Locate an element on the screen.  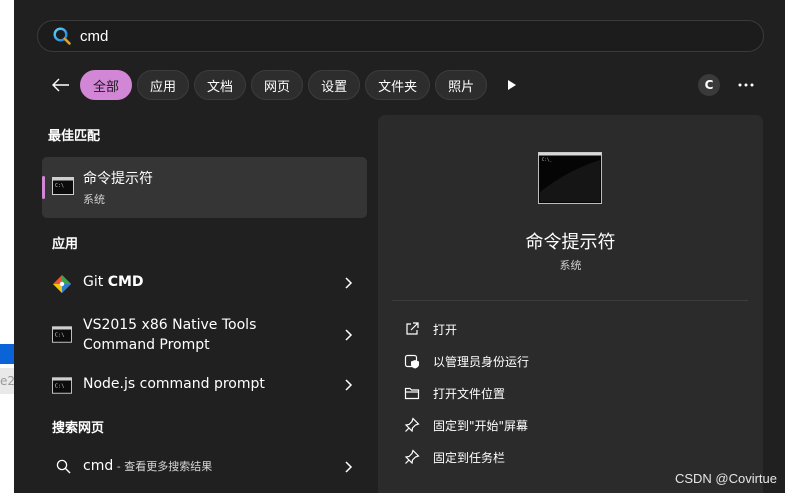
app-name-prefix: Git is located at coordinates (95, 282).